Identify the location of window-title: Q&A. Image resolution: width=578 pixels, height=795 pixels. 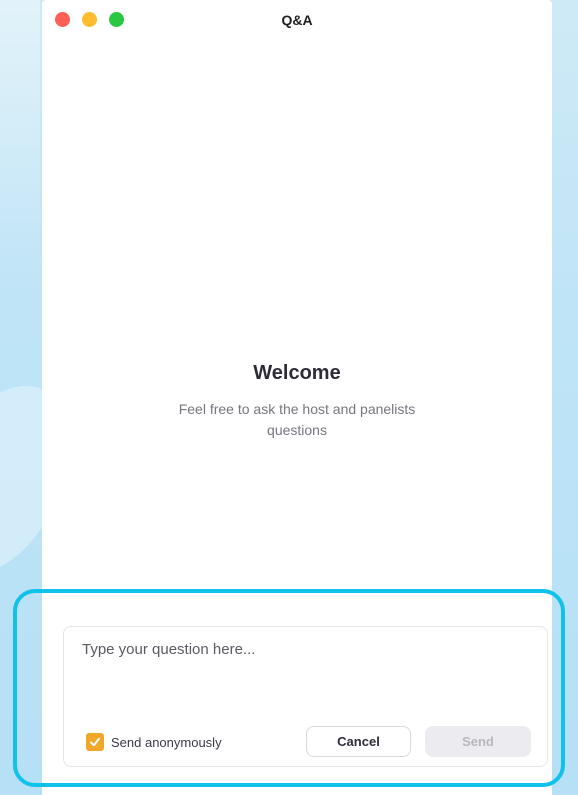
(297, 20).